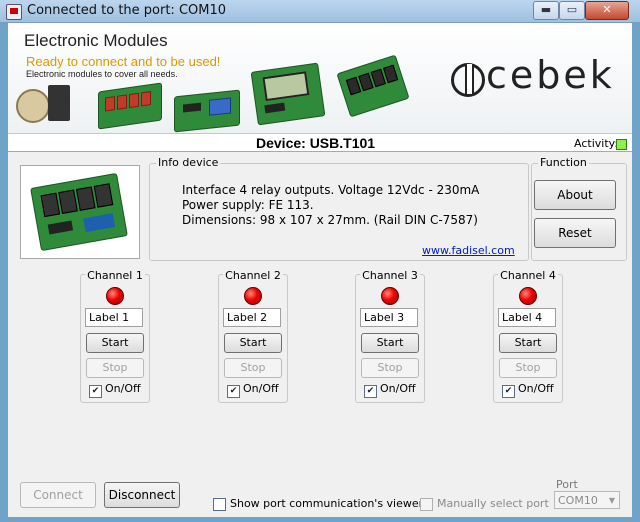 Image resolution: width=640 pixels, height=522 pixels. What do you see at coordinates (327, 503) in the screenshot?
I see `show-viewer-label: Show port communication's viewer` at bounding box center [327, 503].